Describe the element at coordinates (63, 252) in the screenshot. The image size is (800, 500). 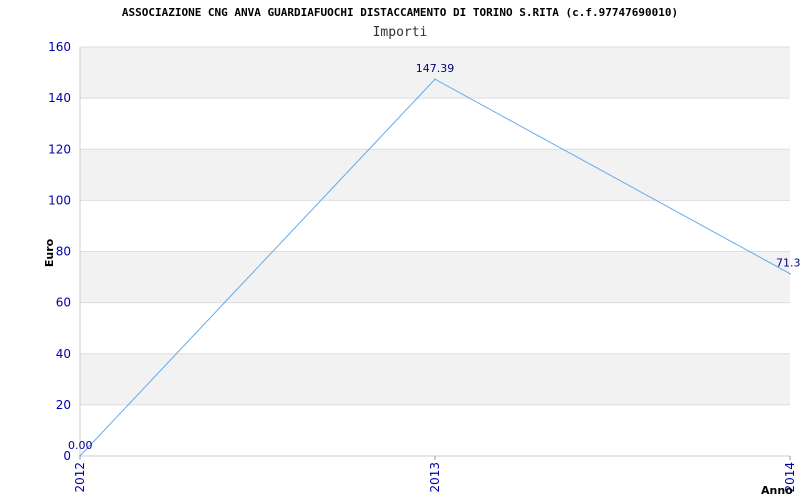
I see `y-tick-label: 80` at that location.